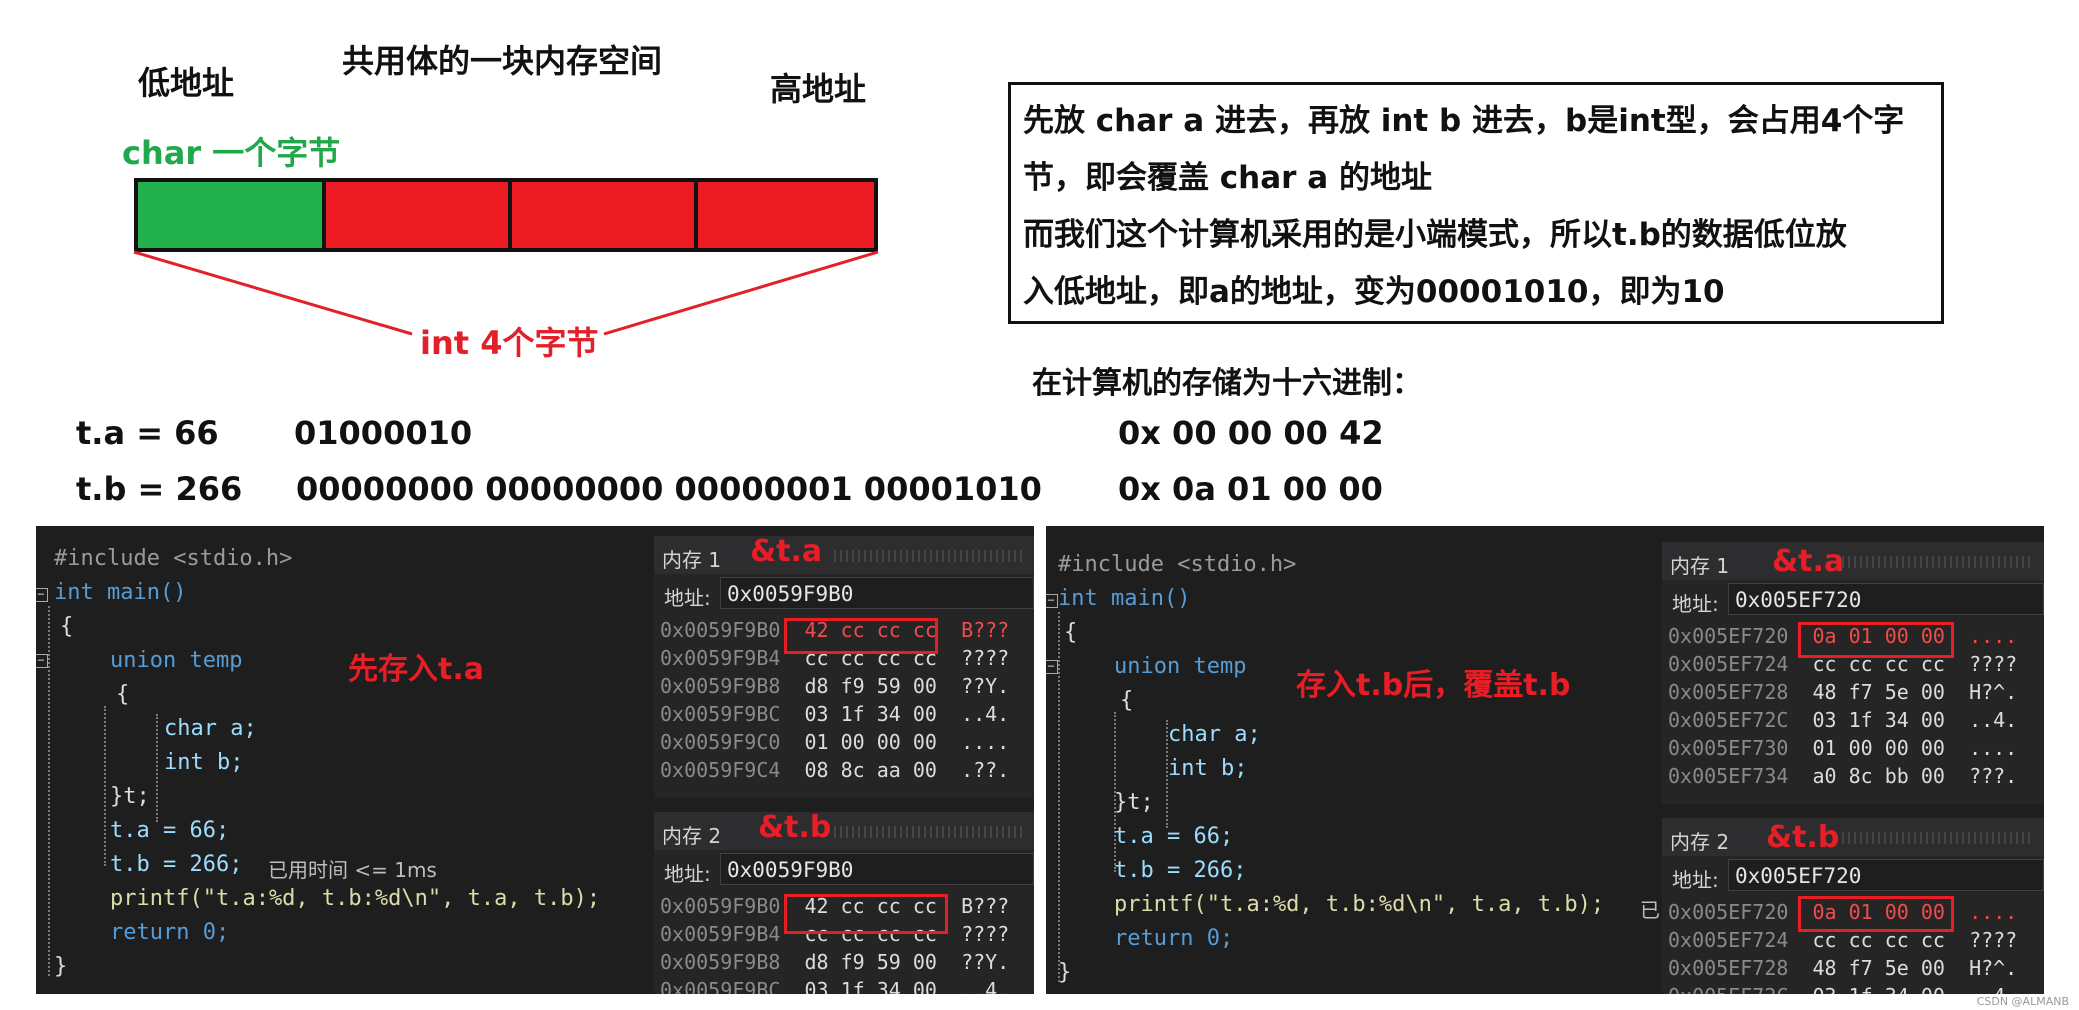 The image size is (2079, 1010). I want to click on code-brace: }, so click(61, 966).